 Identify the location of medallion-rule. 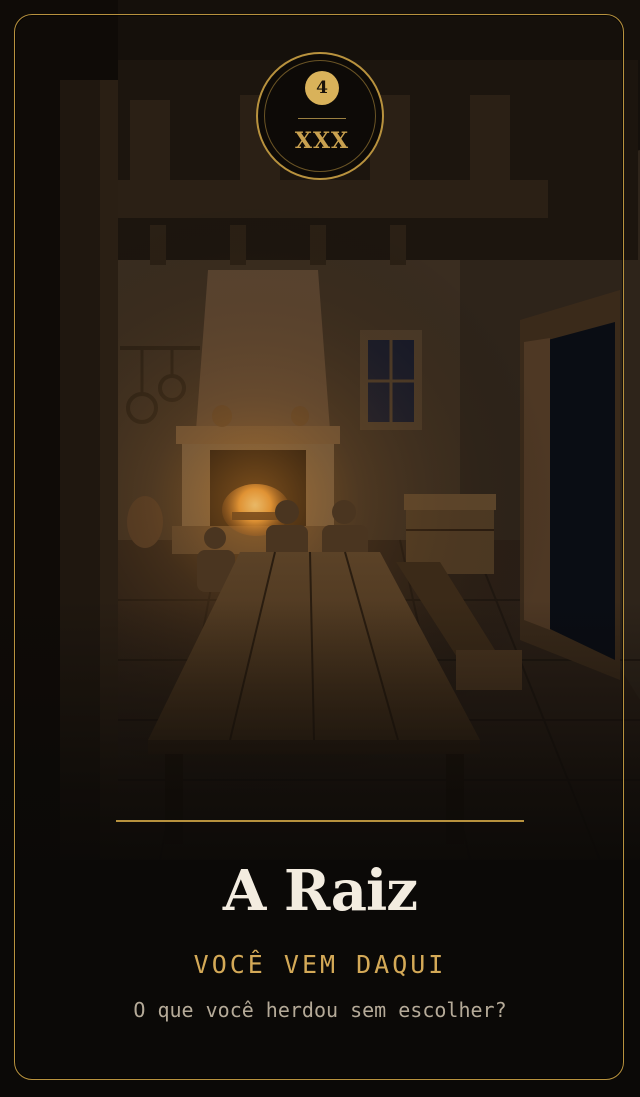
(322, 118).